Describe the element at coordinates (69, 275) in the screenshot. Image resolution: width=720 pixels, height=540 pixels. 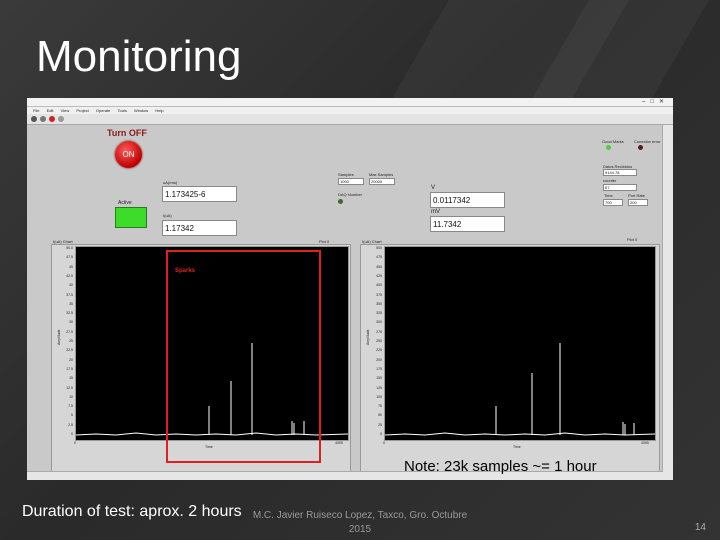
I see `y-tick-label: 42.5` at that location.